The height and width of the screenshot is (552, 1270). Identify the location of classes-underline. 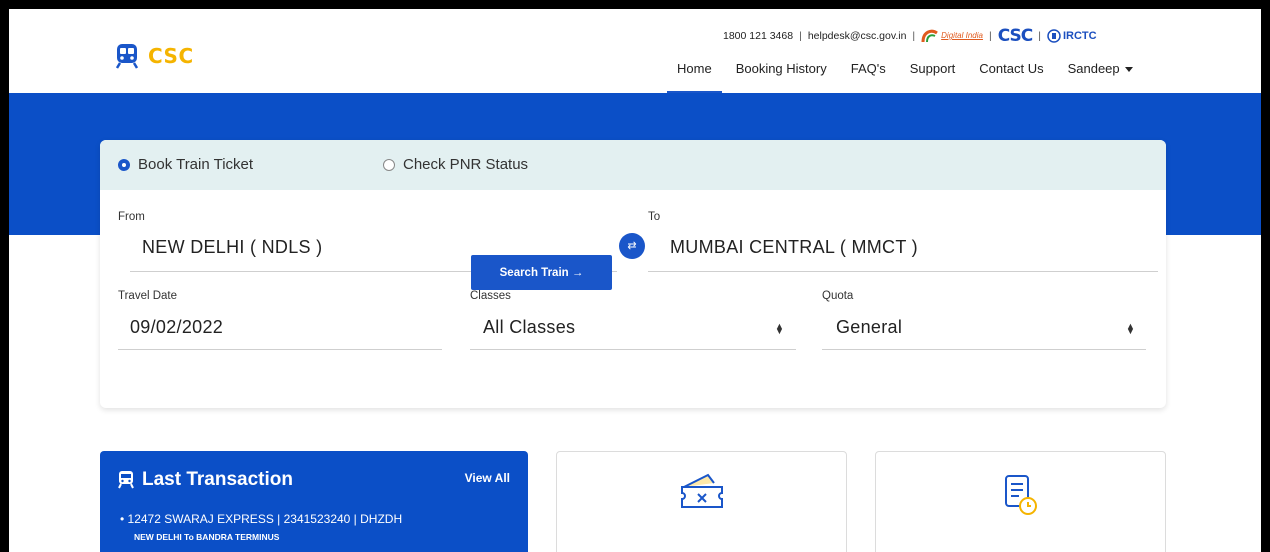
(633, 349).